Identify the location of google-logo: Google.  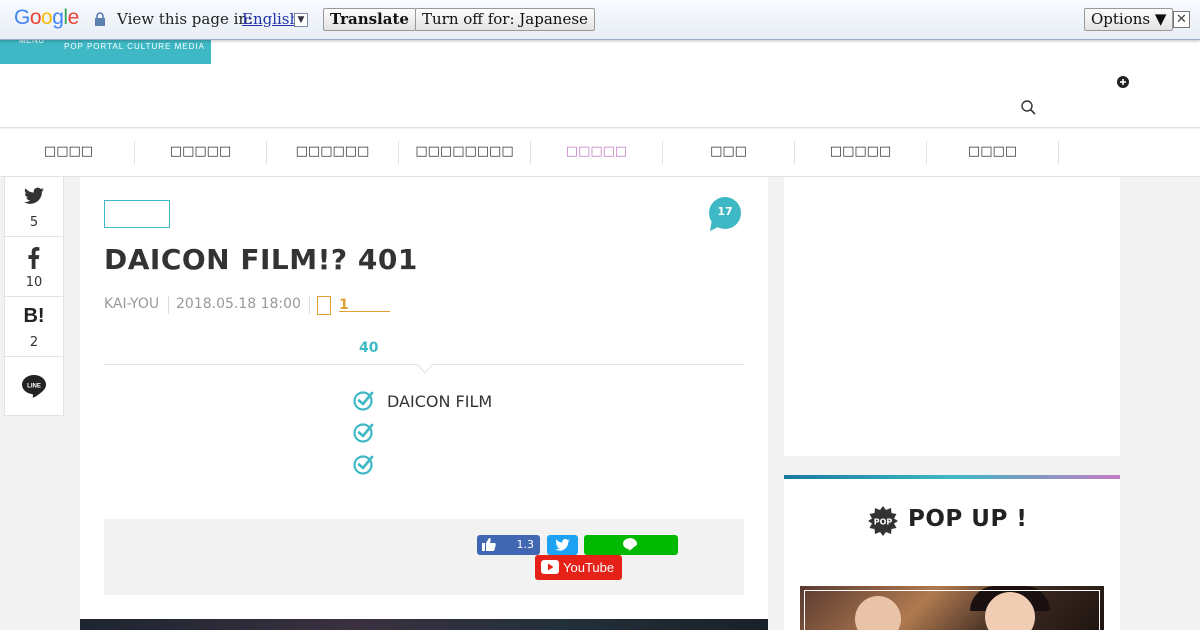
(46, 17).